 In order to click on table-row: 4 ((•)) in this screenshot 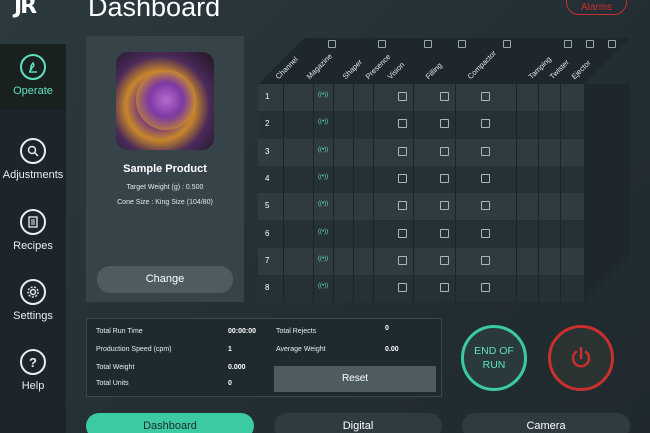, I will do `click(421, 179)`.